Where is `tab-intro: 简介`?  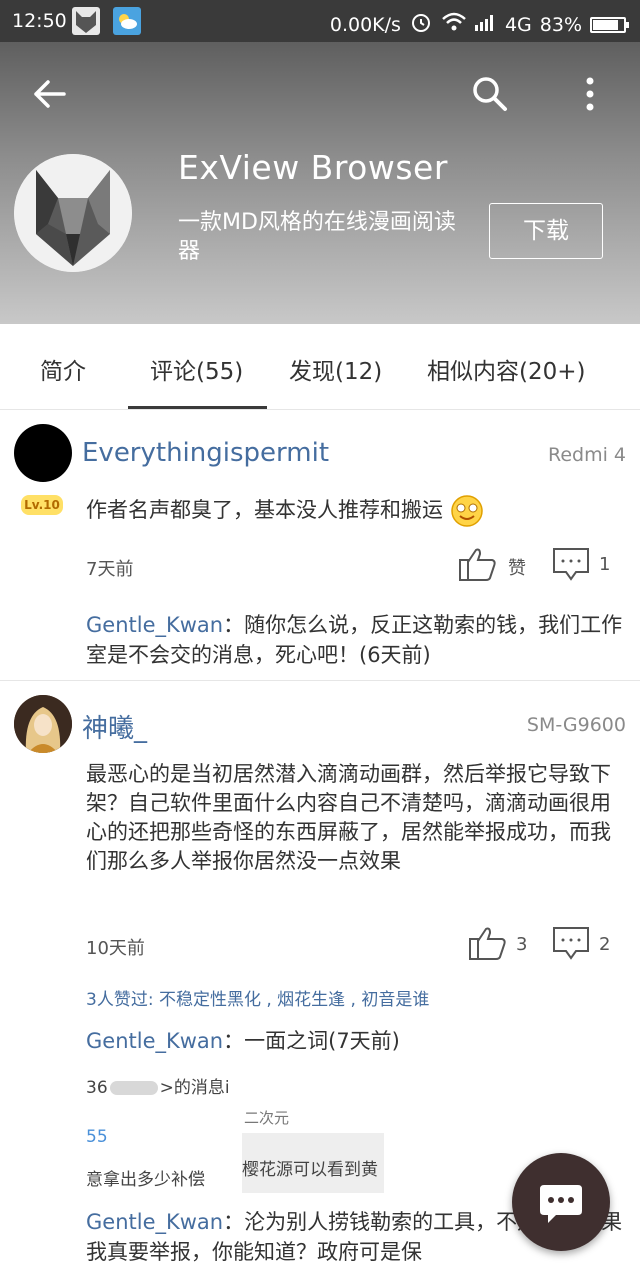 tab-intro: 简介 is located at coordinates (63, 369).